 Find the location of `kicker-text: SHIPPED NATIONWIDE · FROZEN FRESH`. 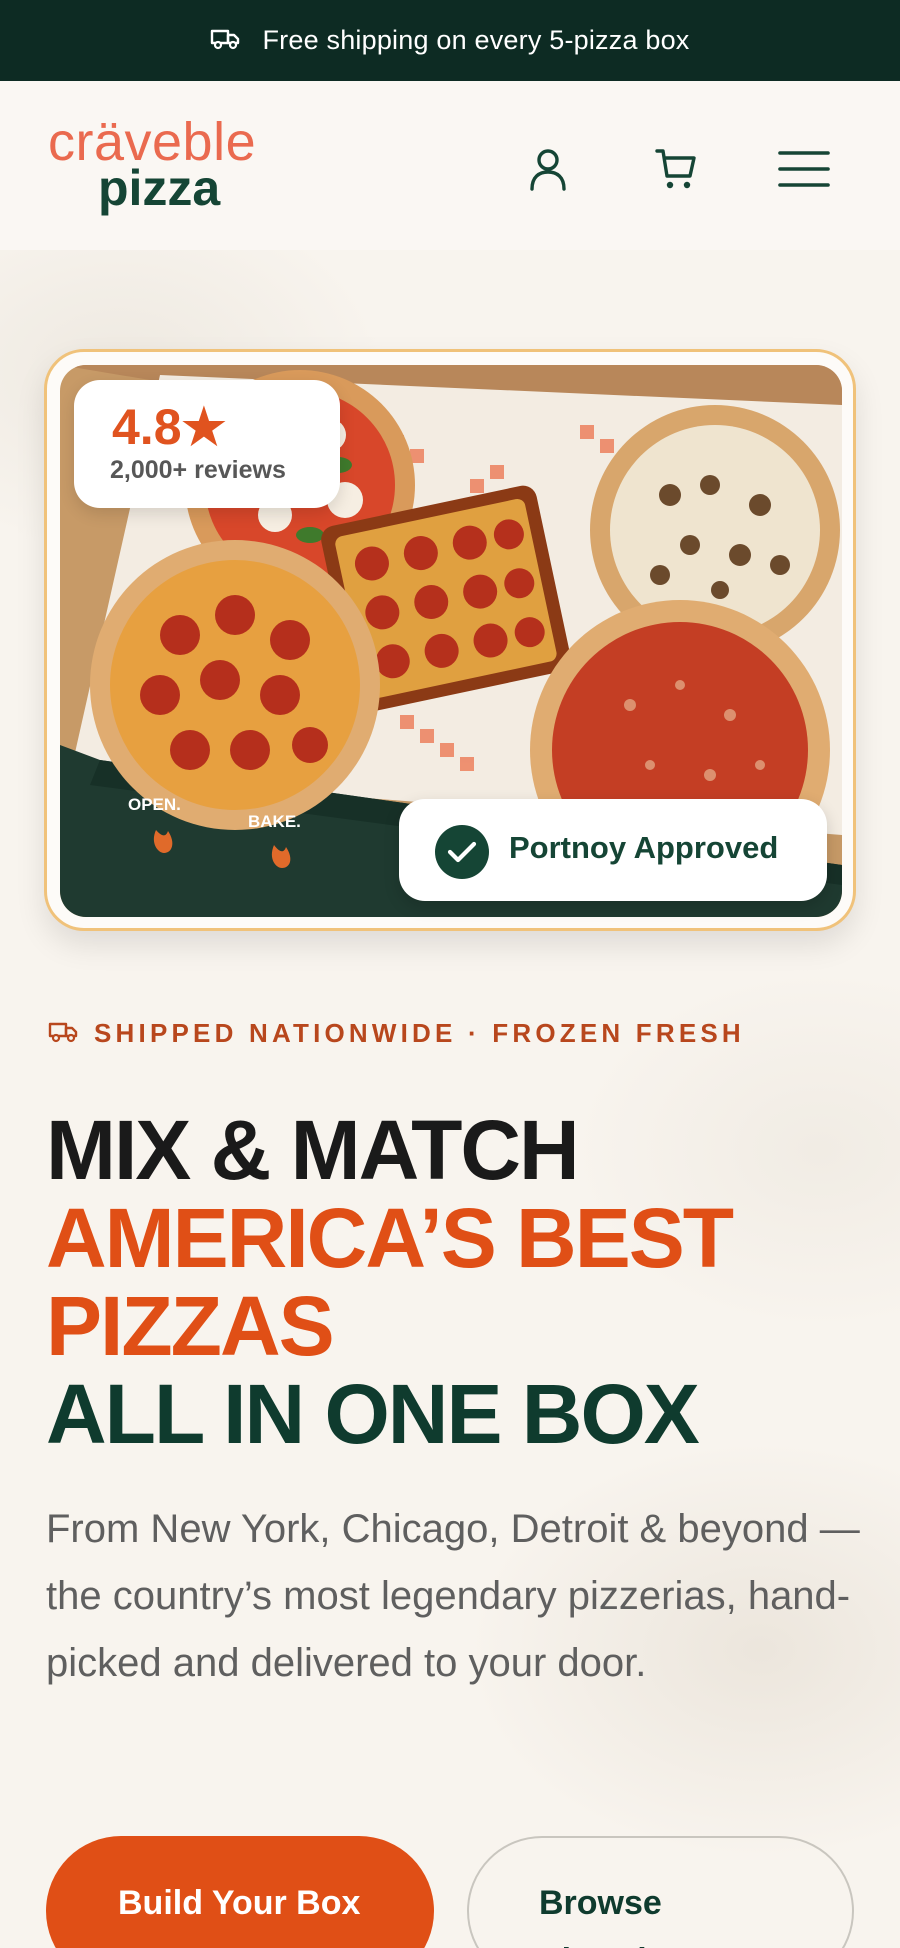

kicker-text: SHIPPED NATIONWIDE · FROZEN FRESH is located at coordinates (419, 1033).